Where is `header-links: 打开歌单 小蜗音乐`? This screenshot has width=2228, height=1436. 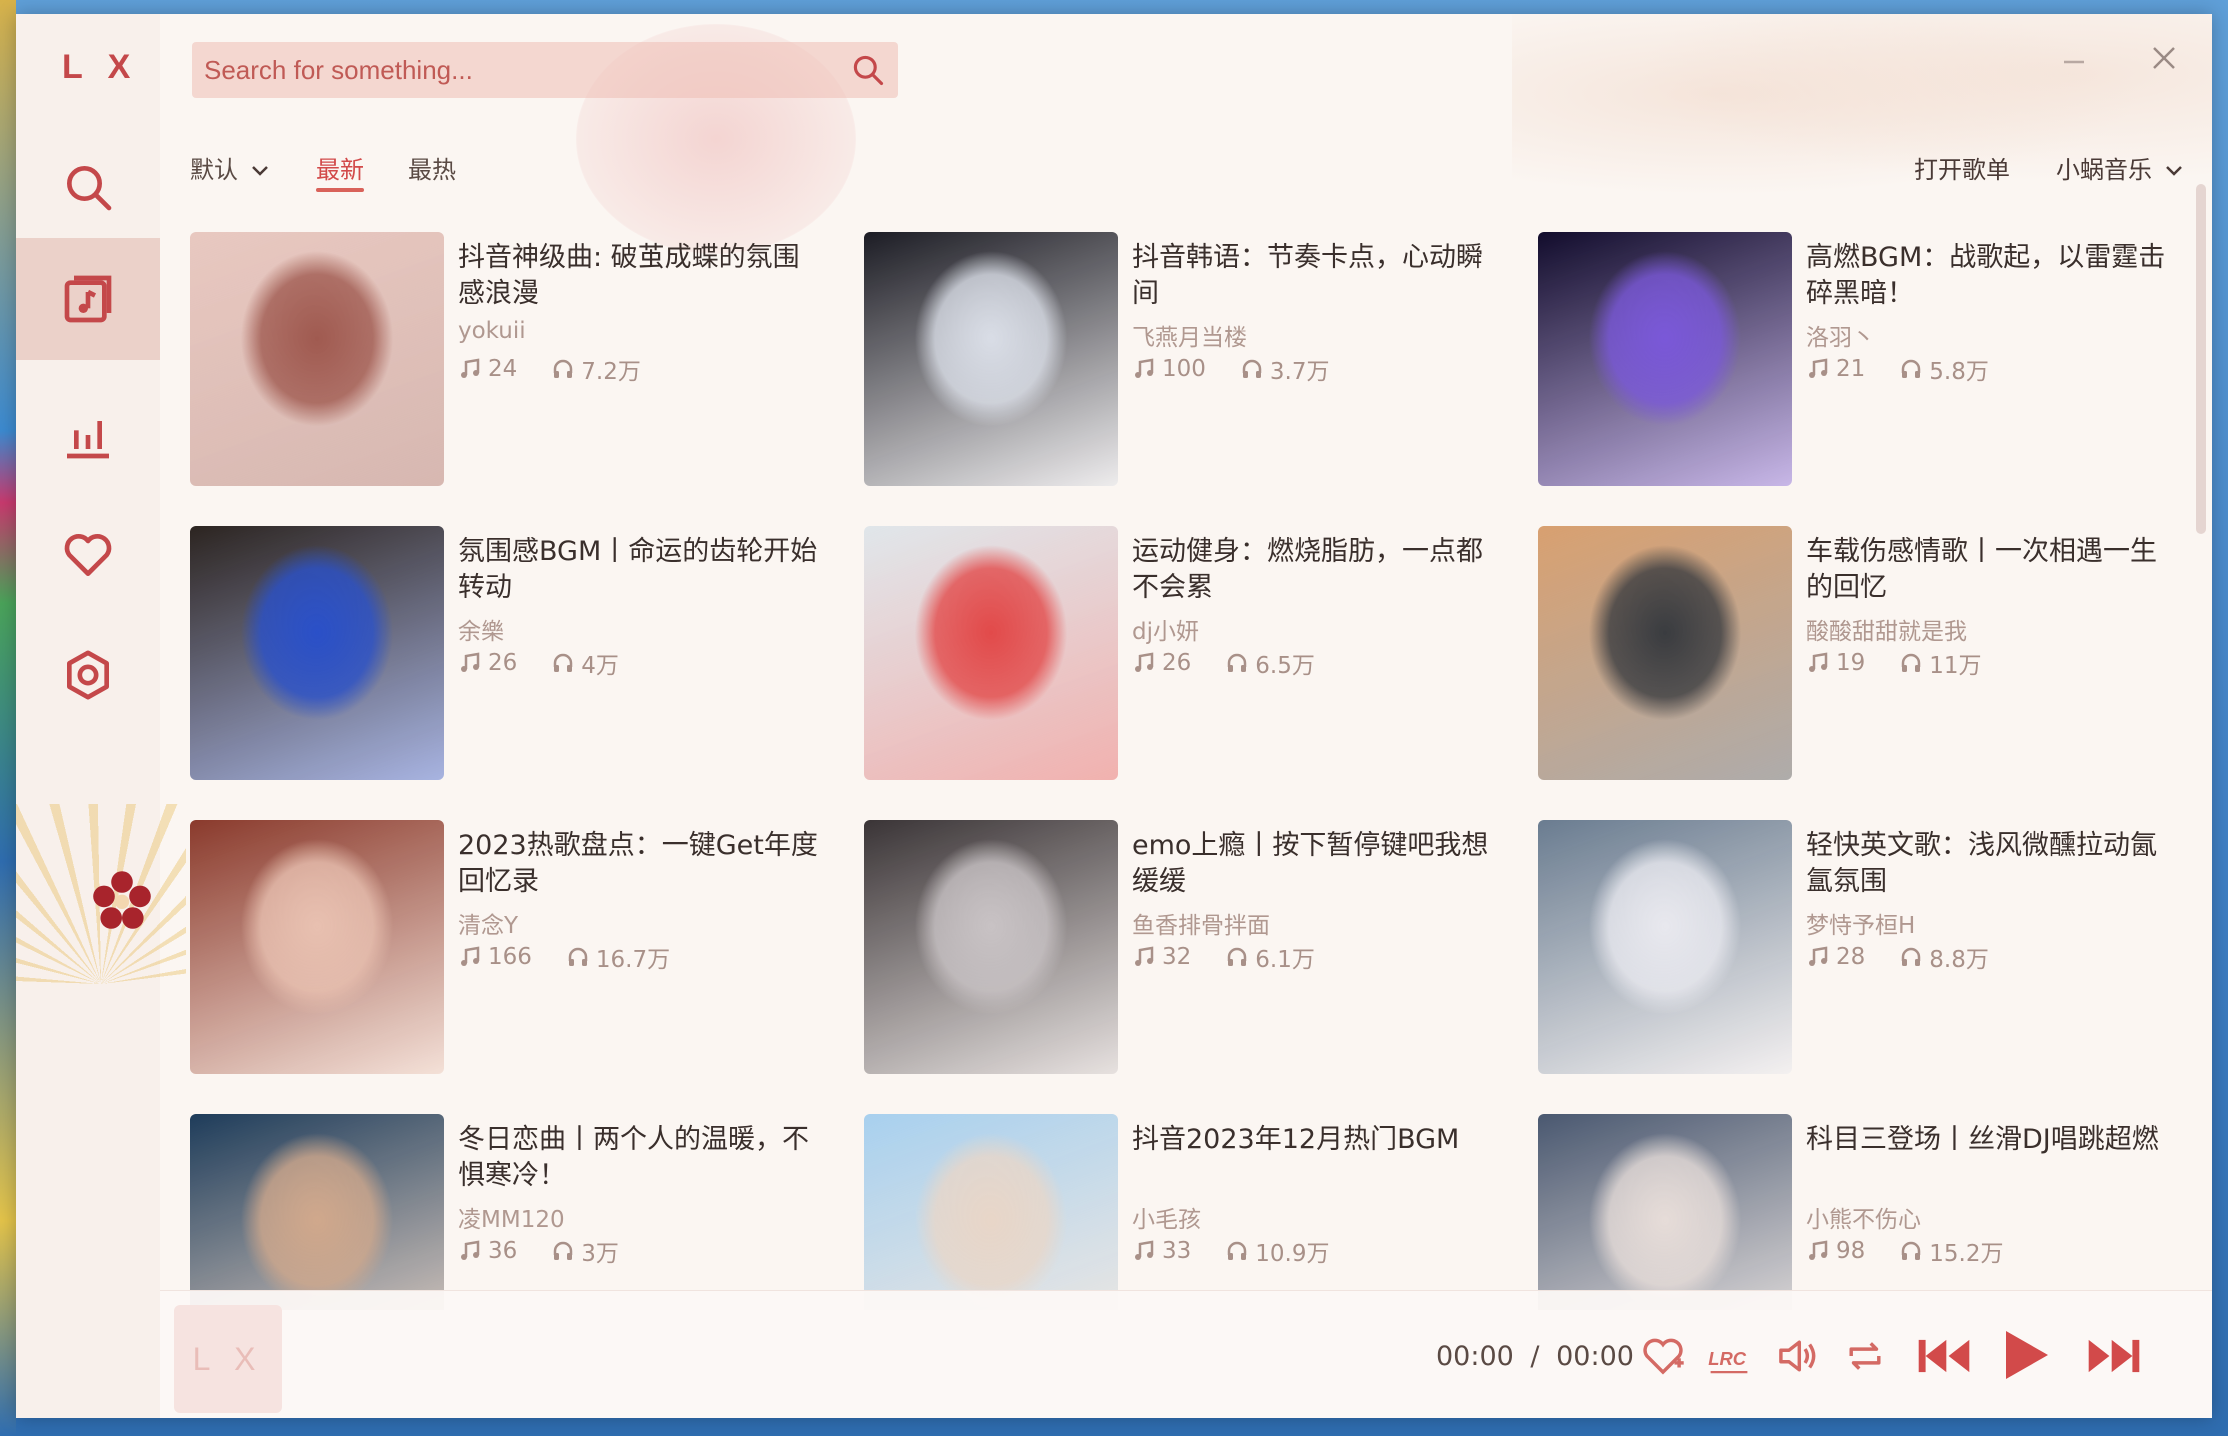
header-links: 打开歌单 小蜗音乐 is located at coordinates (2027, 167).